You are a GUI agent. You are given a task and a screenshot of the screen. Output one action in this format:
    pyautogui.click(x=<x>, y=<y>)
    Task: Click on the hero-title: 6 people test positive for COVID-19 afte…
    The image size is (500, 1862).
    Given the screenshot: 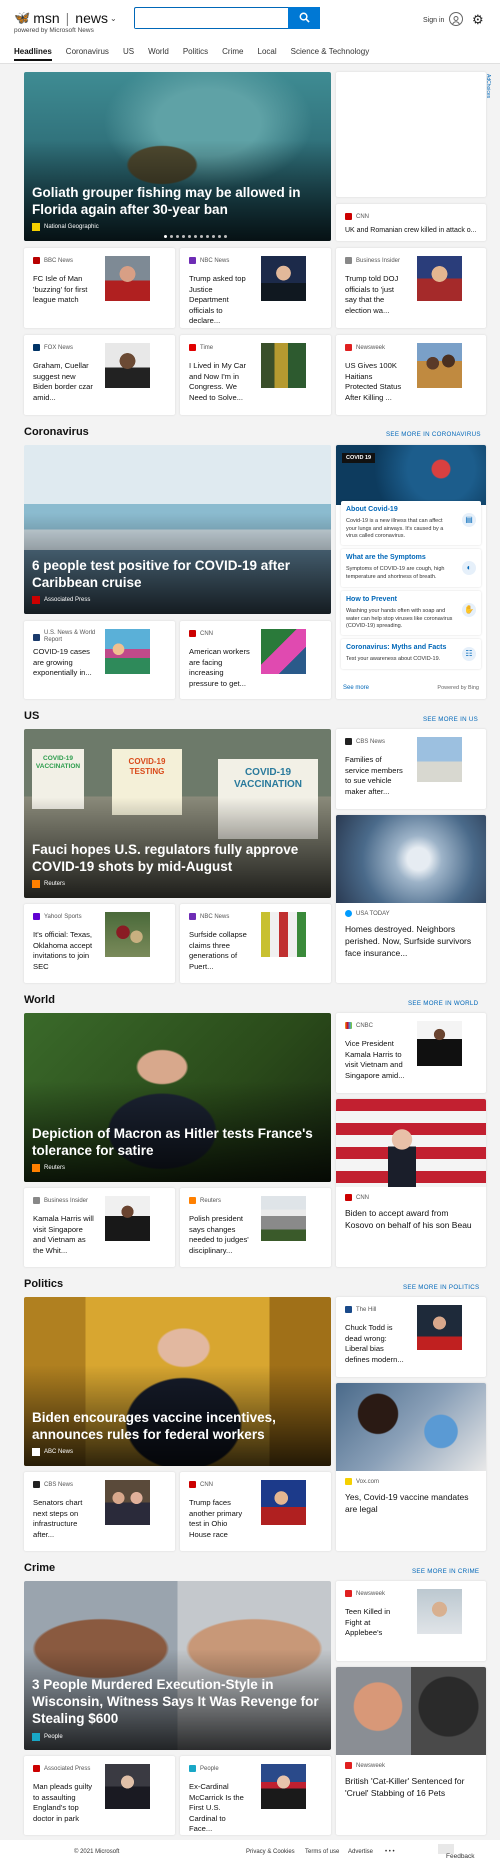 What is the action you would take?
    pyautogui.click(x=176, y=574)
    